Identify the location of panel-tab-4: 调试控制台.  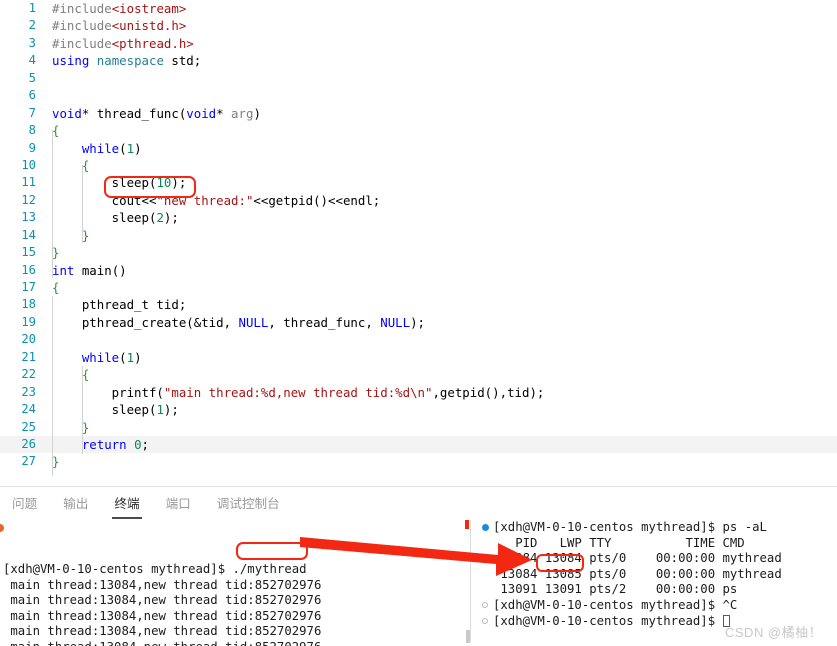
(248, 503).